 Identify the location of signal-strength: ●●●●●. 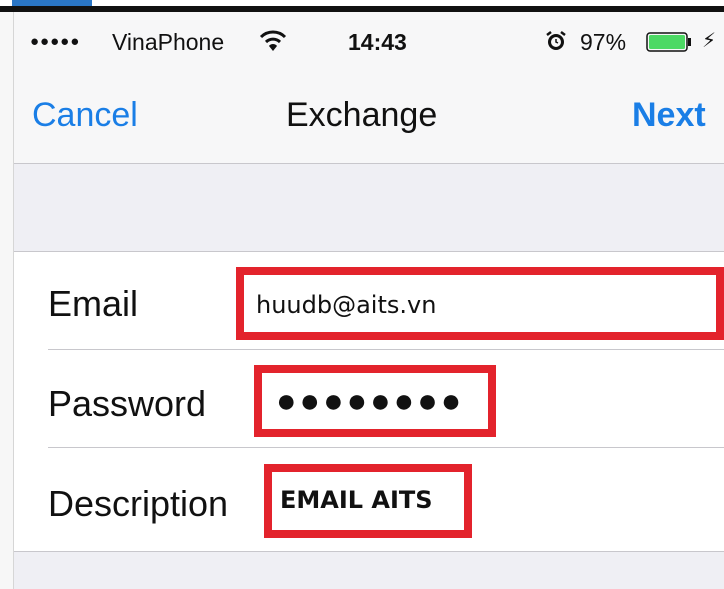
(55, 41).